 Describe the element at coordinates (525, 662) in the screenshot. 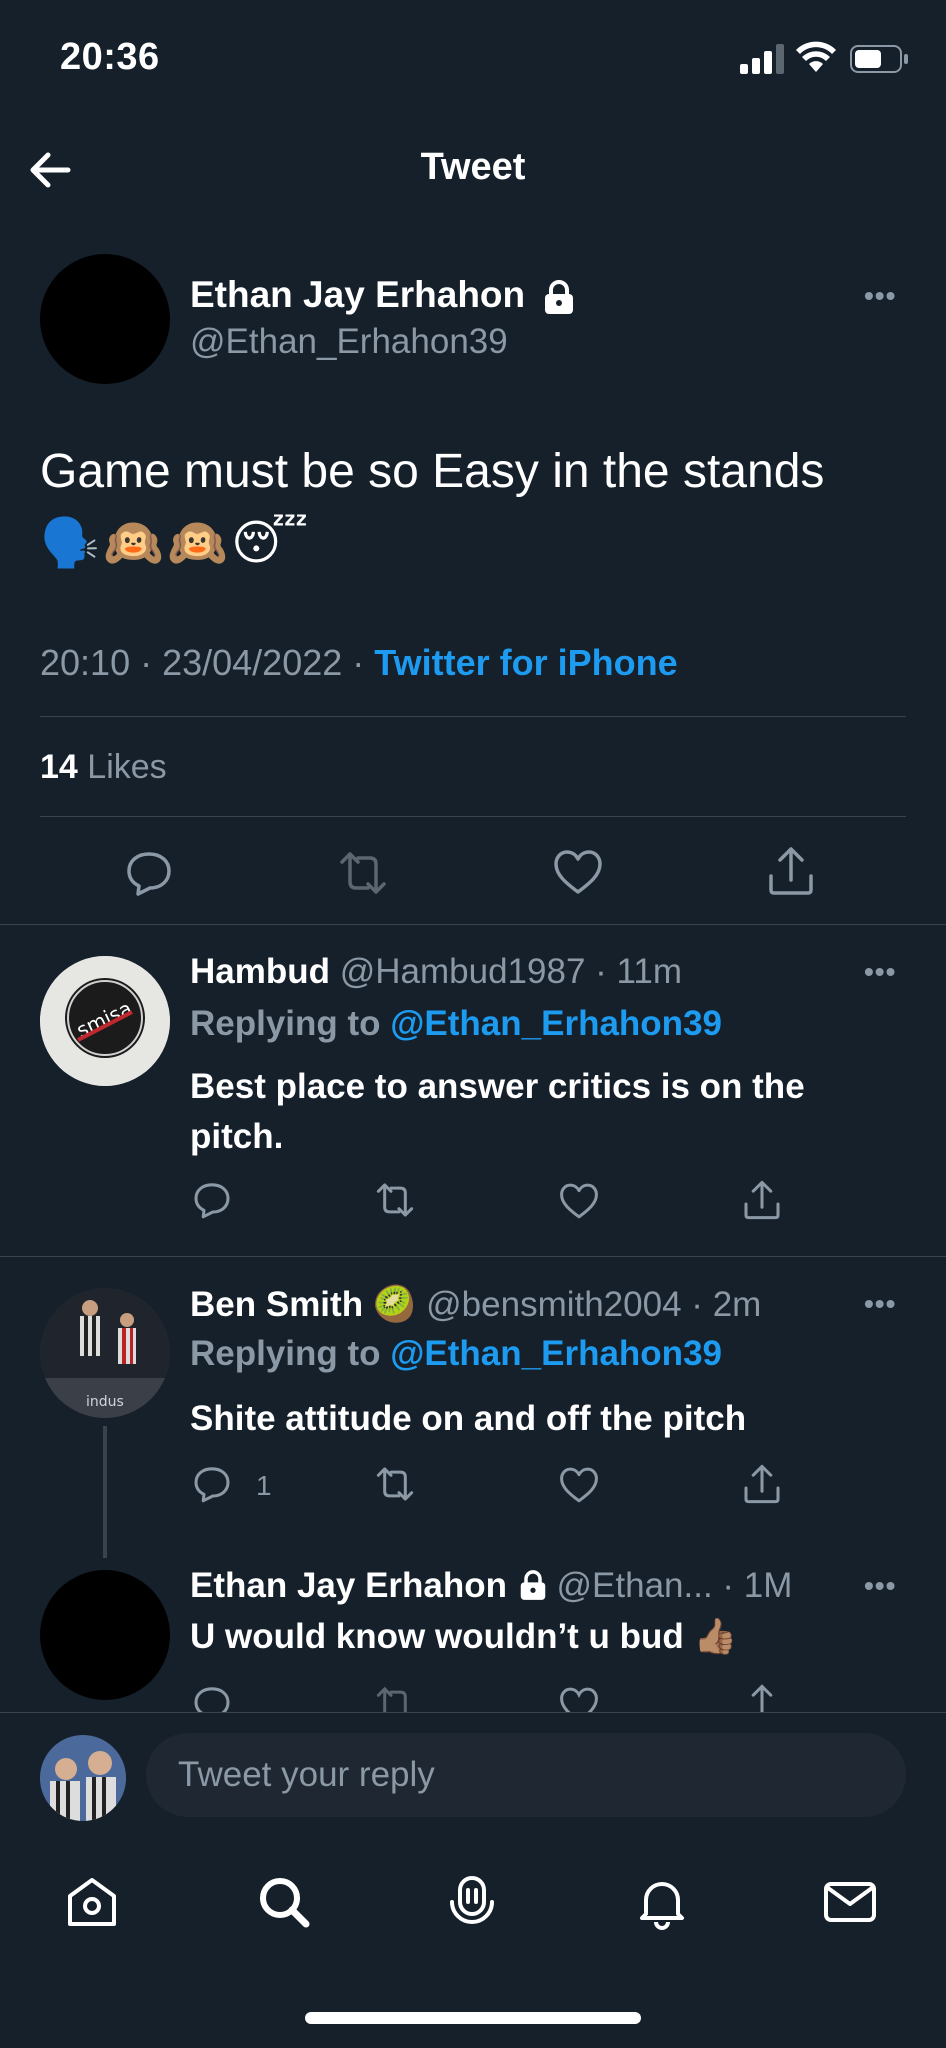

I see `tweet-source-link: Twitter for iPhone` at that location.